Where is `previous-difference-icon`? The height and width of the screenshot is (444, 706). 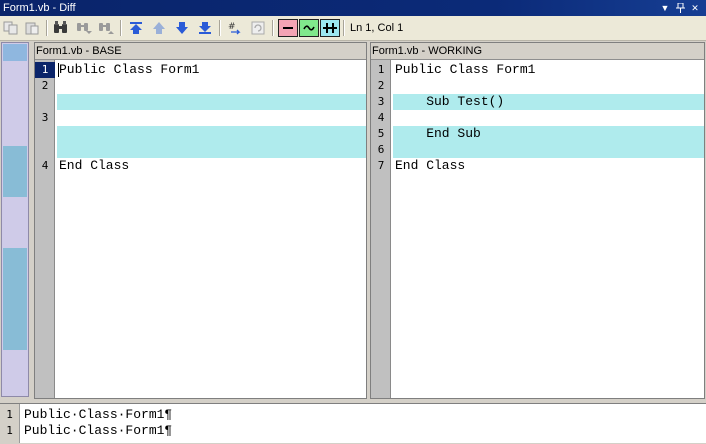
previous-difference-icon is located at coordinates (159, 28).